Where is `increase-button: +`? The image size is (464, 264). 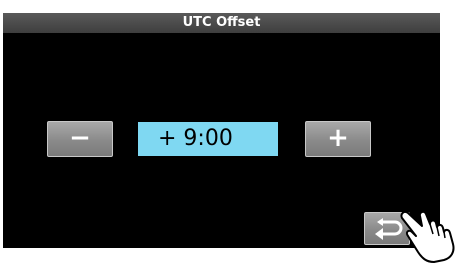
increase-button: + is located at coordinates (338, 139).